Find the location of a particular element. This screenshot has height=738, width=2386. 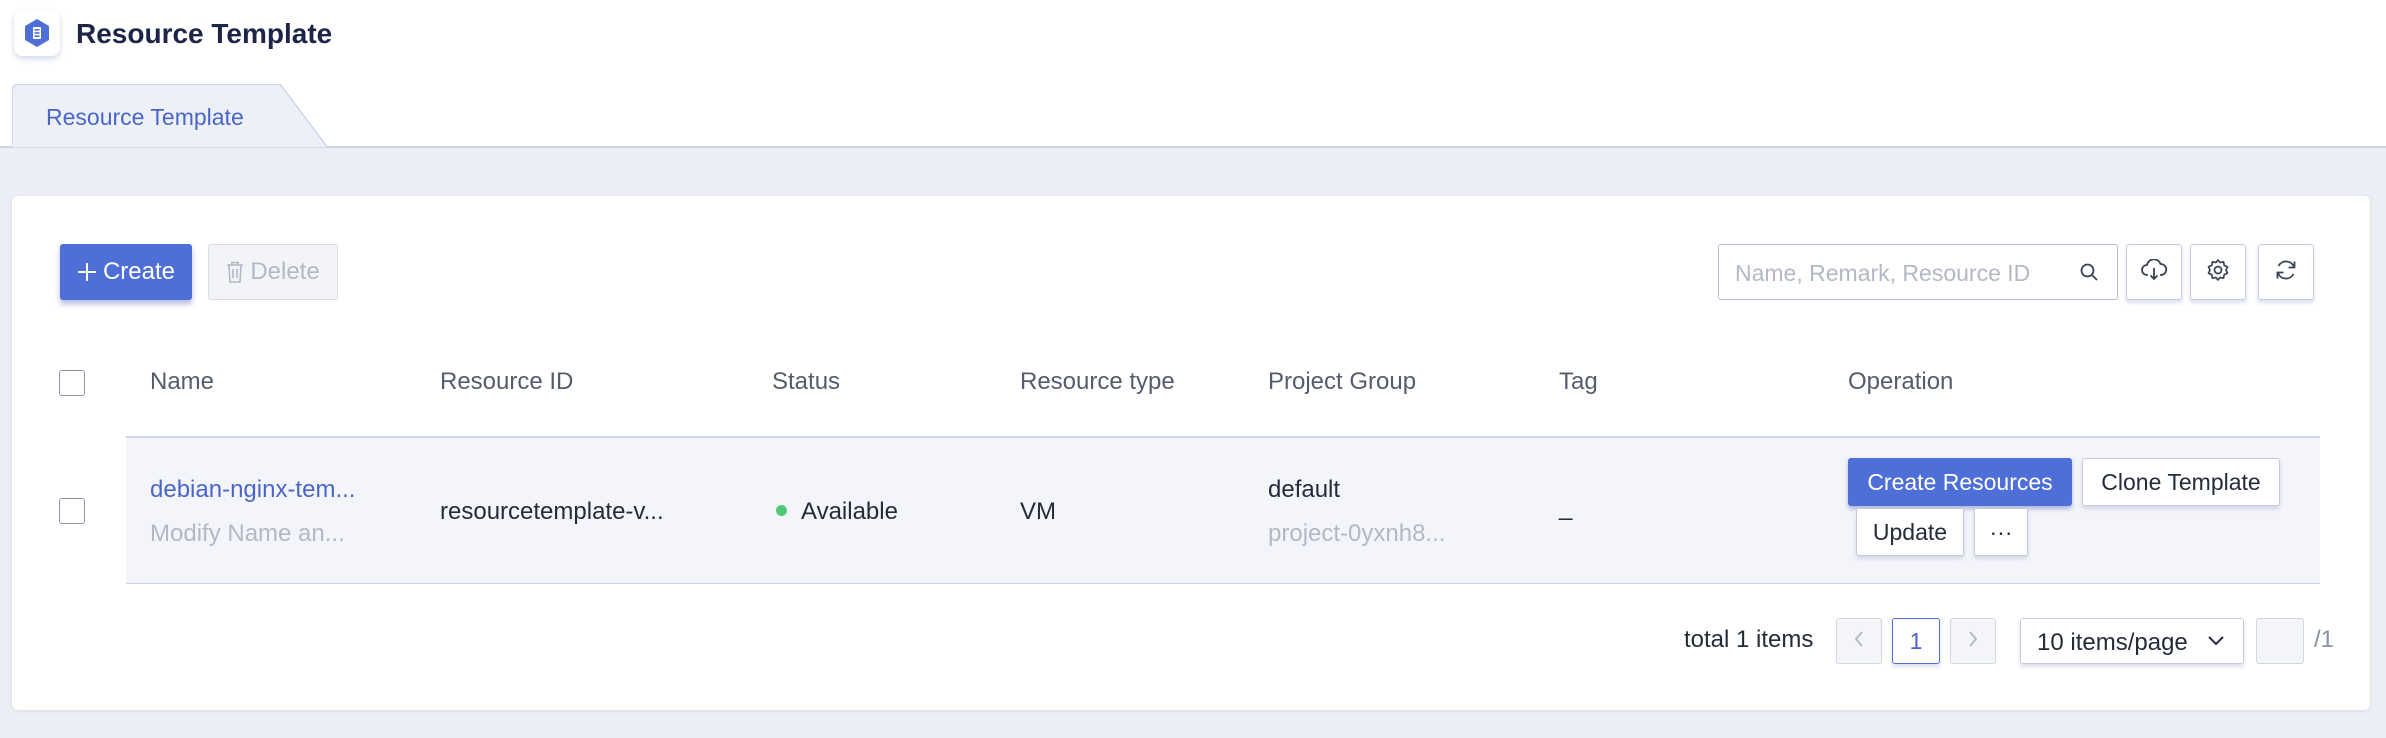

page-jump-input is located at coordinates (2280, 641).